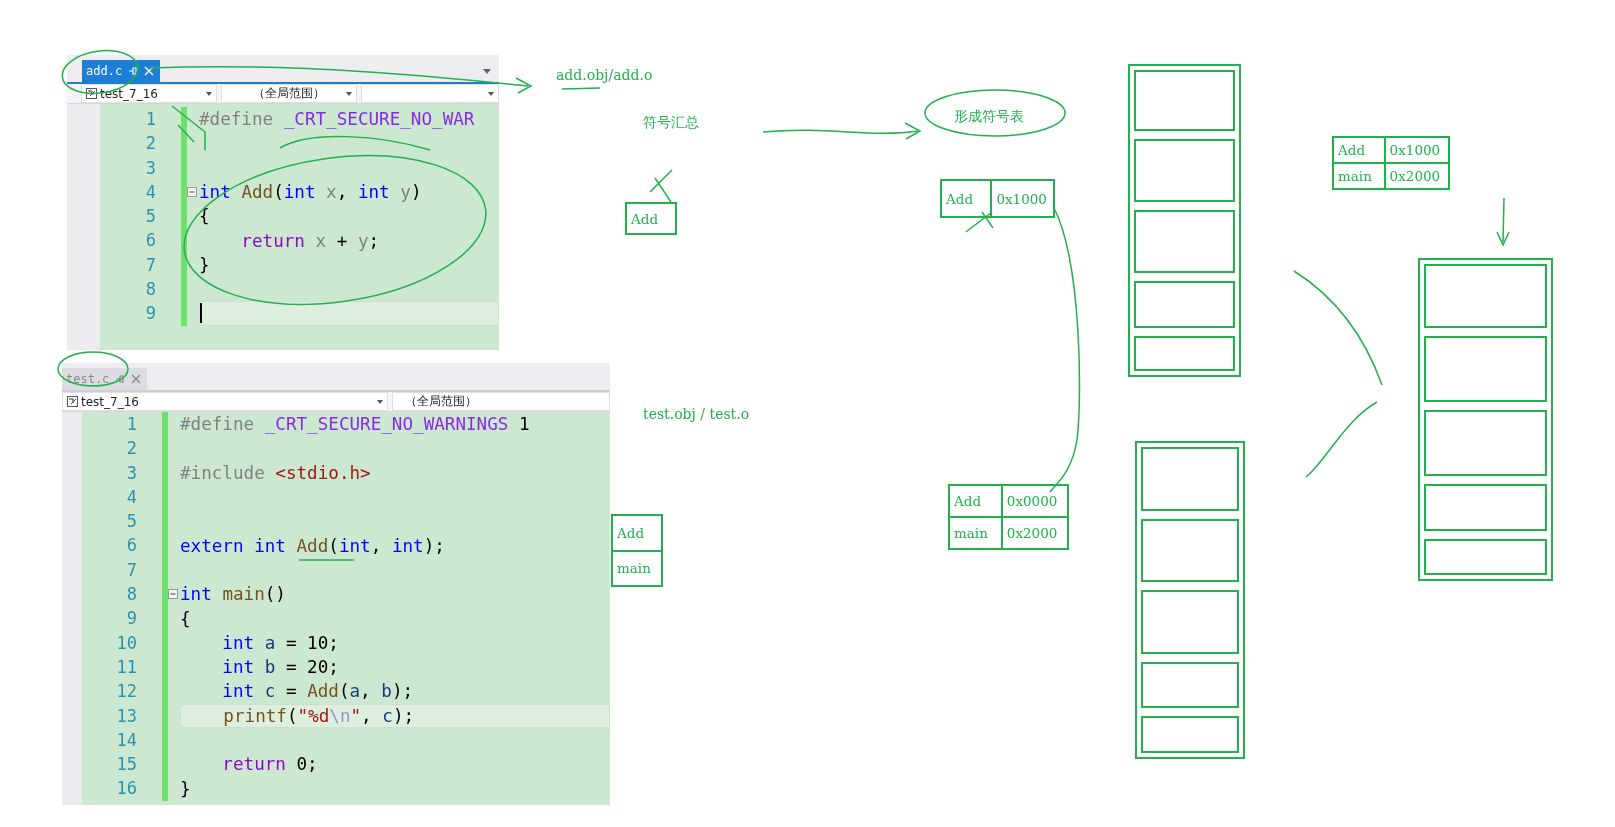 This screenshot has height=827, width=1615. Describe the element at coordinates (269, 764) in the screenshot. I see `code-line: return 0;` at that location.